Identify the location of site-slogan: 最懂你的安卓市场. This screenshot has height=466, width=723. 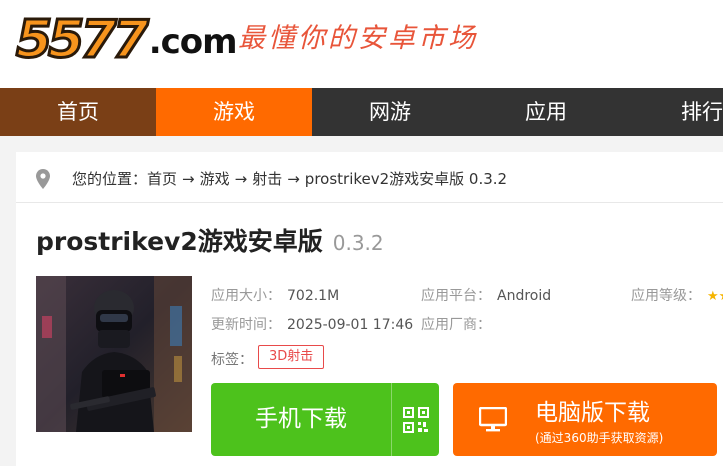
(358, 38).